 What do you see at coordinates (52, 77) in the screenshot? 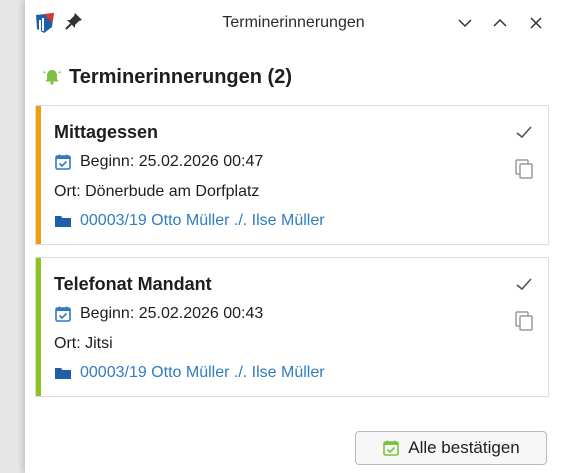
I see `bell-icon` at bounding box center [52, 77].